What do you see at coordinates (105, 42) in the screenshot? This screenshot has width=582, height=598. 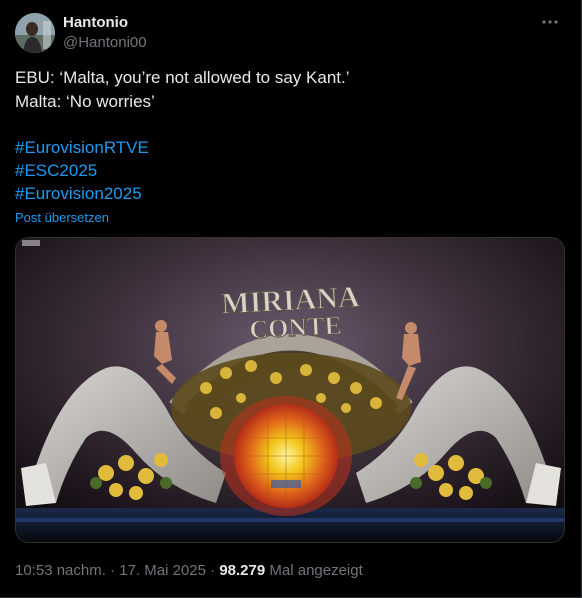 I see `author-handle: @Hantoni00` at bounding box center [105, 42].